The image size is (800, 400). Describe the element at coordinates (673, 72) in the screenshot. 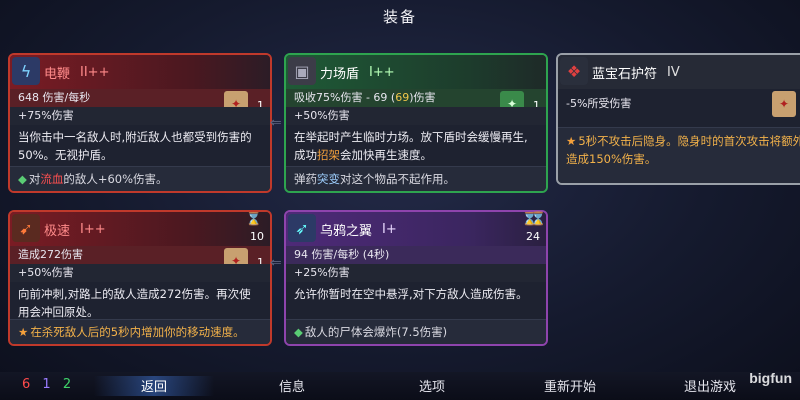

I see `item-level: IV` at that location.